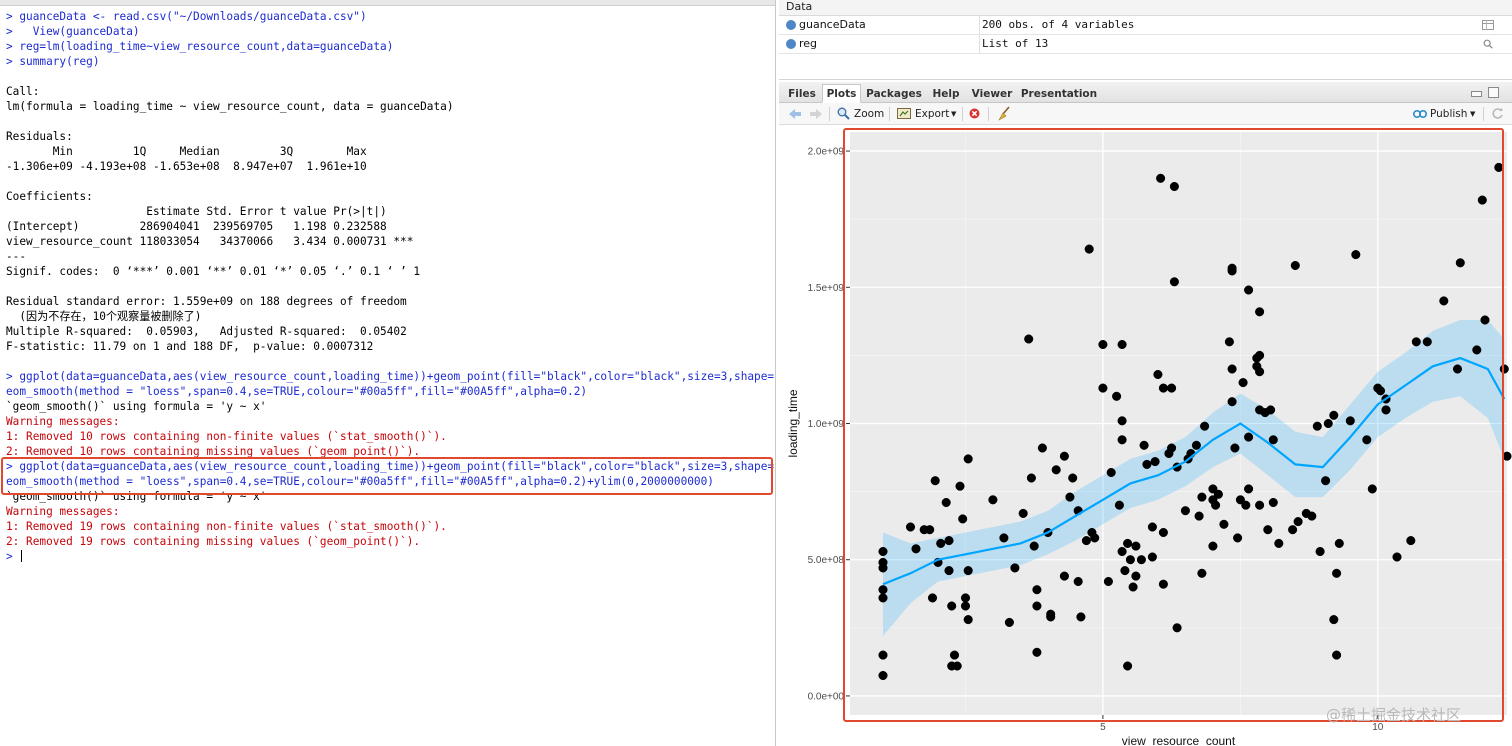 Image resolution: width=1512 pixels, height=746 pixels. I want to click on environment-section-header: Data, so click(1145, 8).